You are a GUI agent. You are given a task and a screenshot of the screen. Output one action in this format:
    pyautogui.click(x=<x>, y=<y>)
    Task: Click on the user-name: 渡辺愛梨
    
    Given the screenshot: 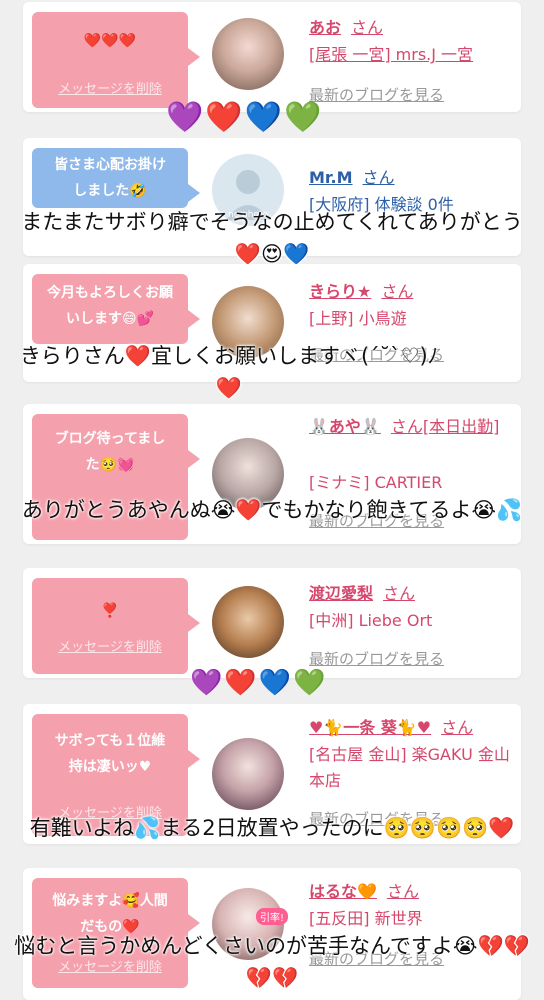 What is the action you would take?
    pyautogui.click(x=341, y=593)
    